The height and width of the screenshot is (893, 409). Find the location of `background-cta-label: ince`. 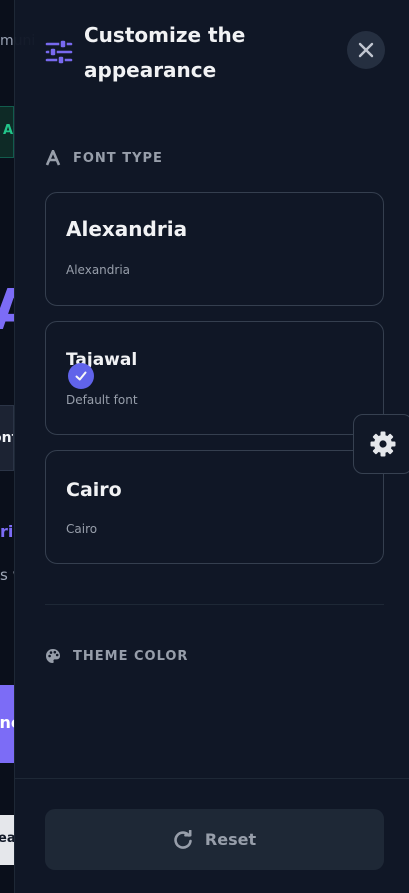

background-cta-label: ince is located at coordinates (7, 722).